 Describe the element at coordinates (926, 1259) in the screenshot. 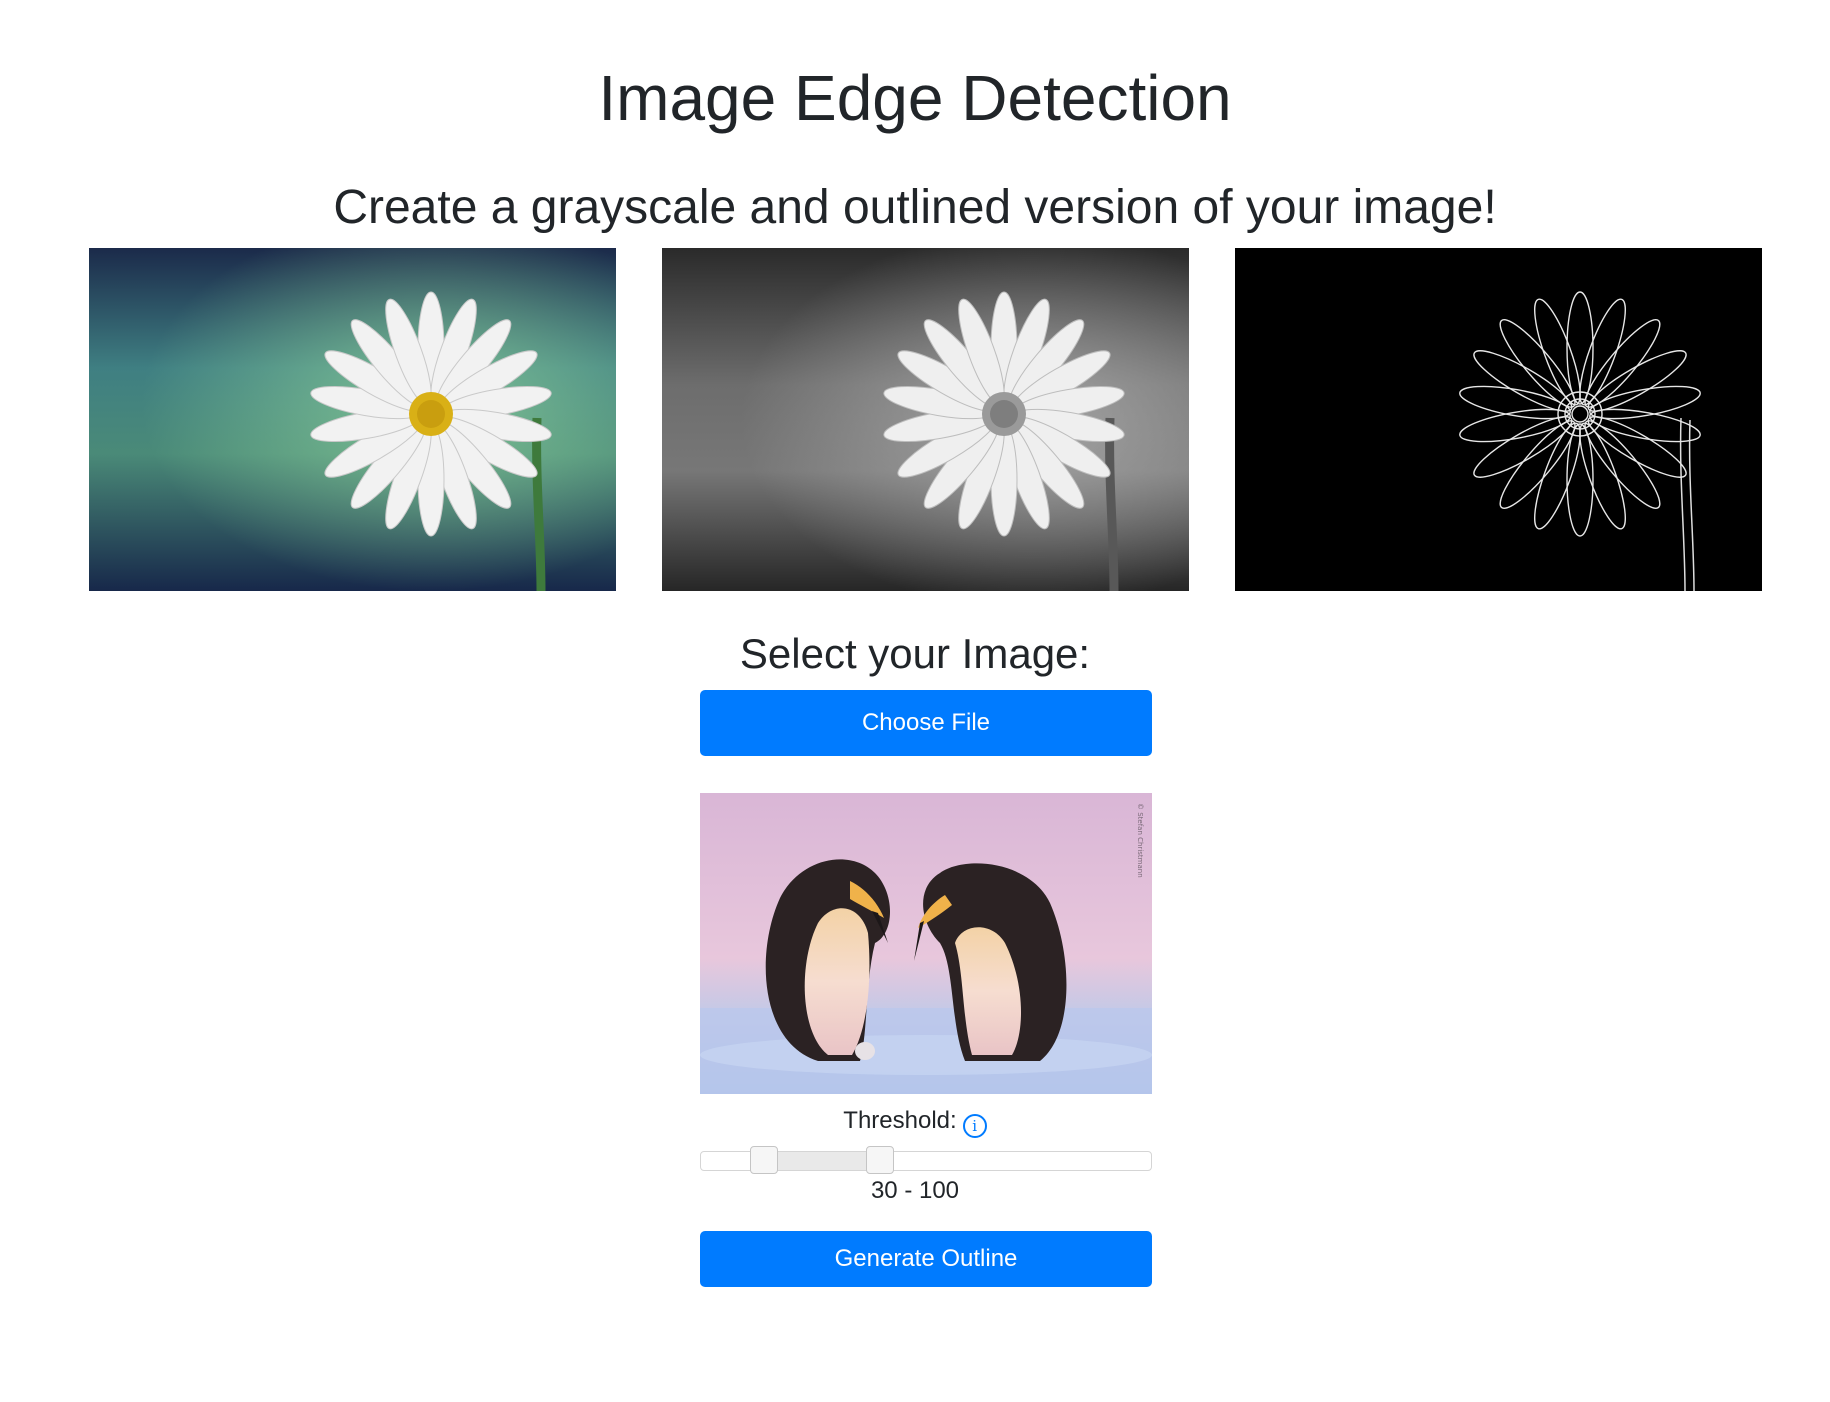

I see `generate-outline-button: Generate Outline` at that location.